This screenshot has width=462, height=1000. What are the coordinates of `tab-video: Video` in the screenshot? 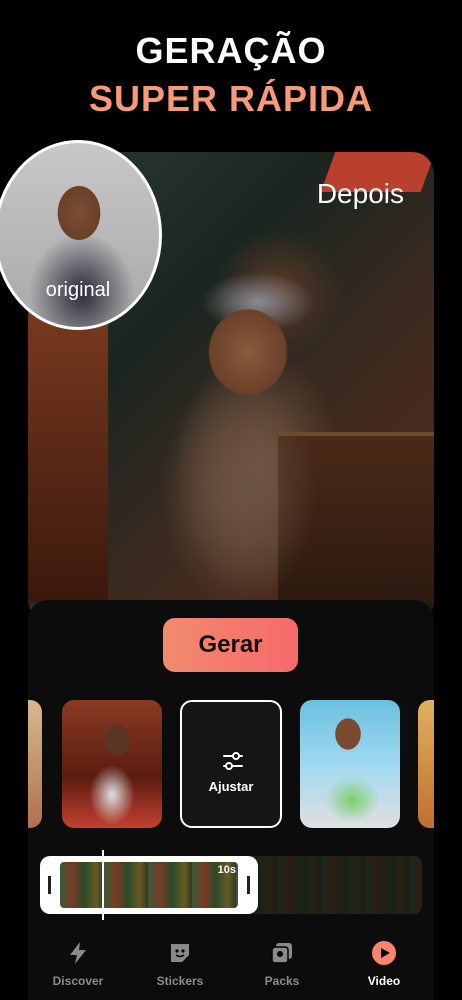 It's located at (384, 964).